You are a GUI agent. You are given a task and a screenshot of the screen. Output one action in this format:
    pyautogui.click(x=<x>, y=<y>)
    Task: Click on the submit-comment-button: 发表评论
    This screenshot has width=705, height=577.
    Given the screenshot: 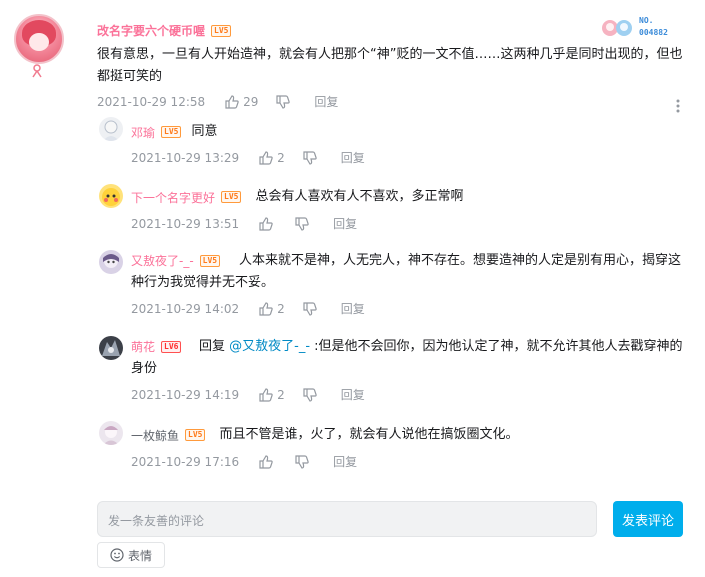 What is the action you would take?
    pyautogui.click(x=648, y=519)
    